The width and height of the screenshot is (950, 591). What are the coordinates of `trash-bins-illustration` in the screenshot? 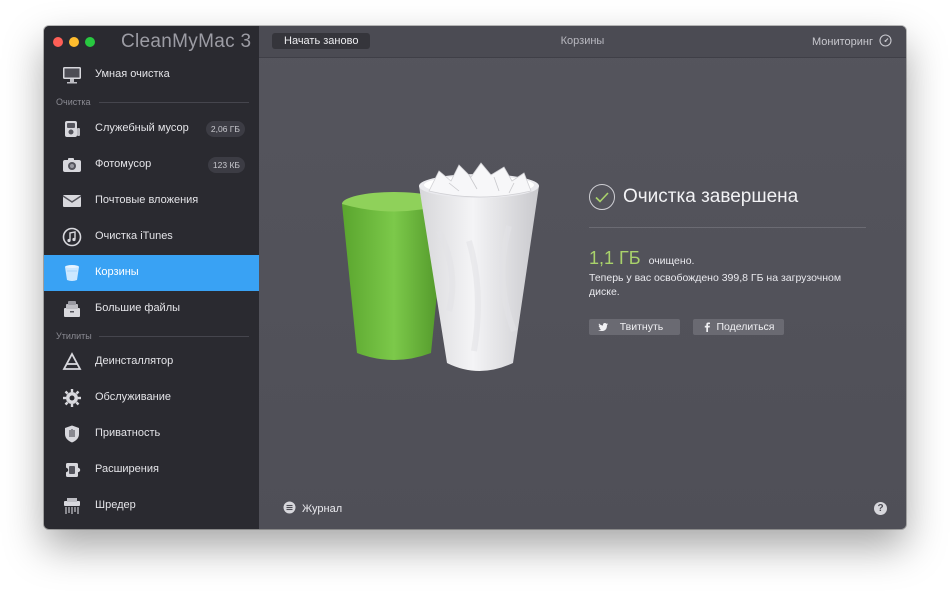 It's located at (429, 271).